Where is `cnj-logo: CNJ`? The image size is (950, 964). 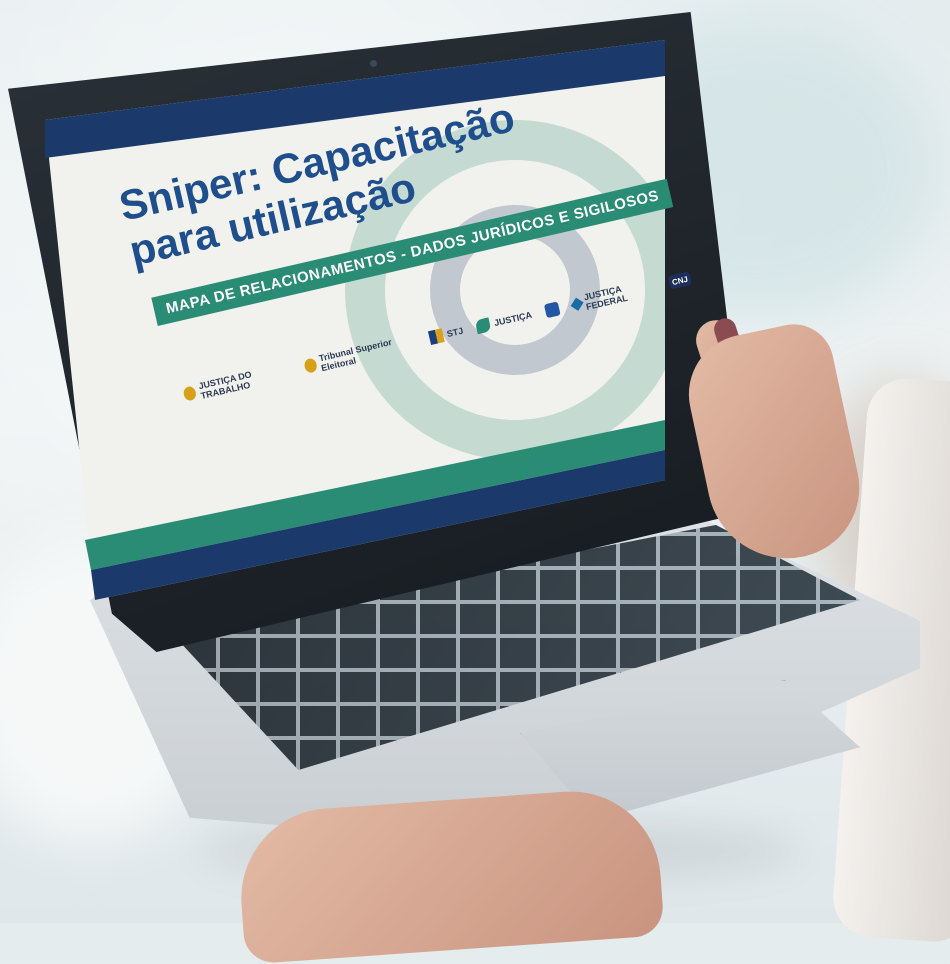 cnj-logo: CNJ is located at coordinates (680, 280).